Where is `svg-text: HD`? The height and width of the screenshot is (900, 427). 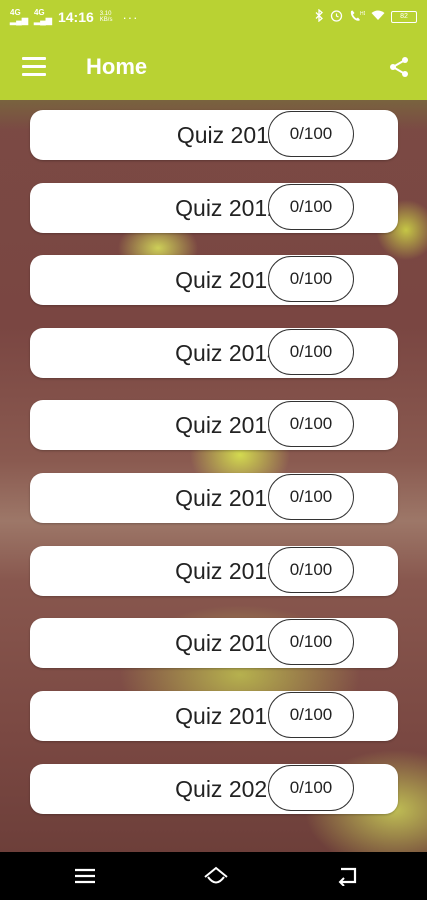 svg-text: HD is located at coordinates (362, 14).